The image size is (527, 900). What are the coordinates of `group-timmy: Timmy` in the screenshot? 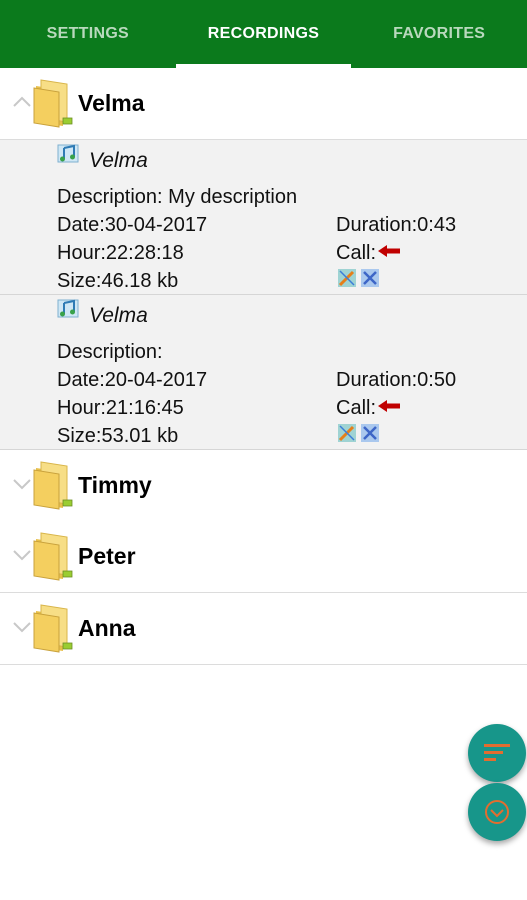 It's located at (263, 486).